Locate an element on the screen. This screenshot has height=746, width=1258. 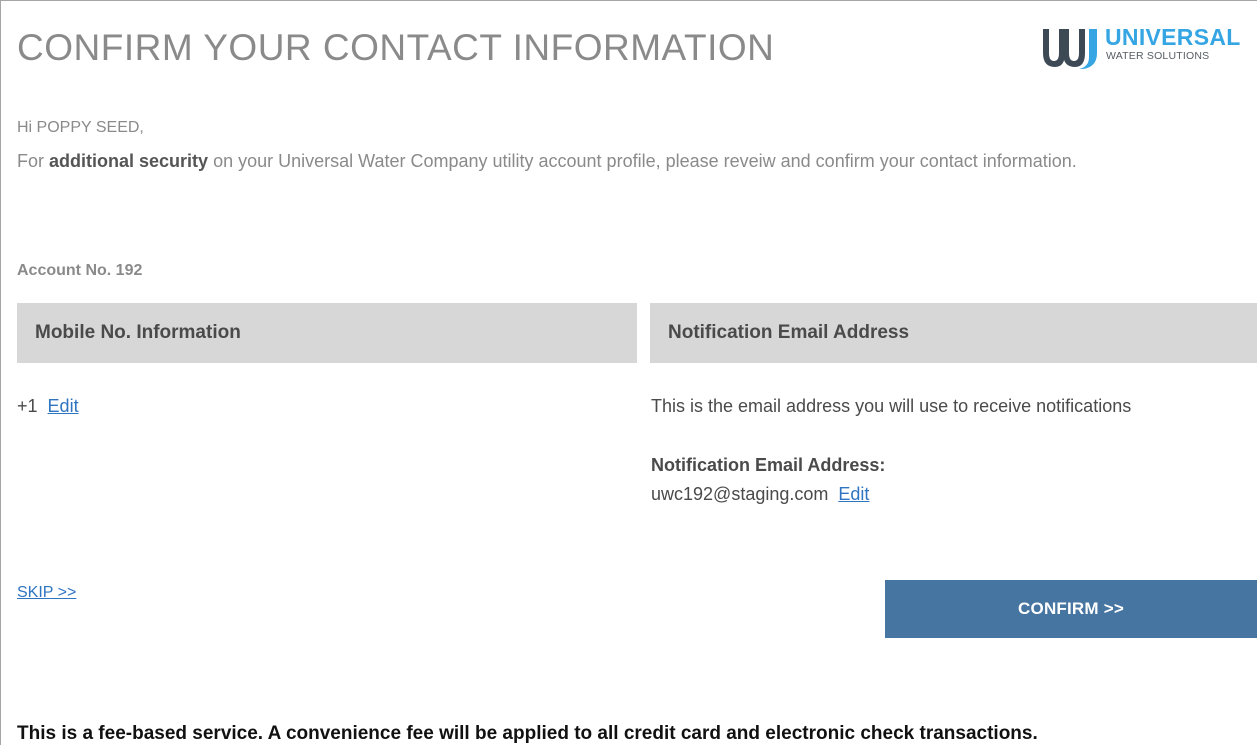
intro-emphasis: additional security is located at coordinates (129, 161).